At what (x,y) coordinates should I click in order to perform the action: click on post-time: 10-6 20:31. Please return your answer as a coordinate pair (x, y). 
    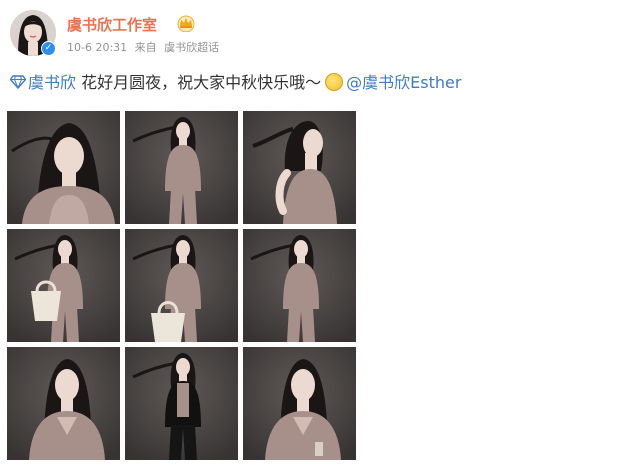
    Looking at the image, I should click on (97, 47).